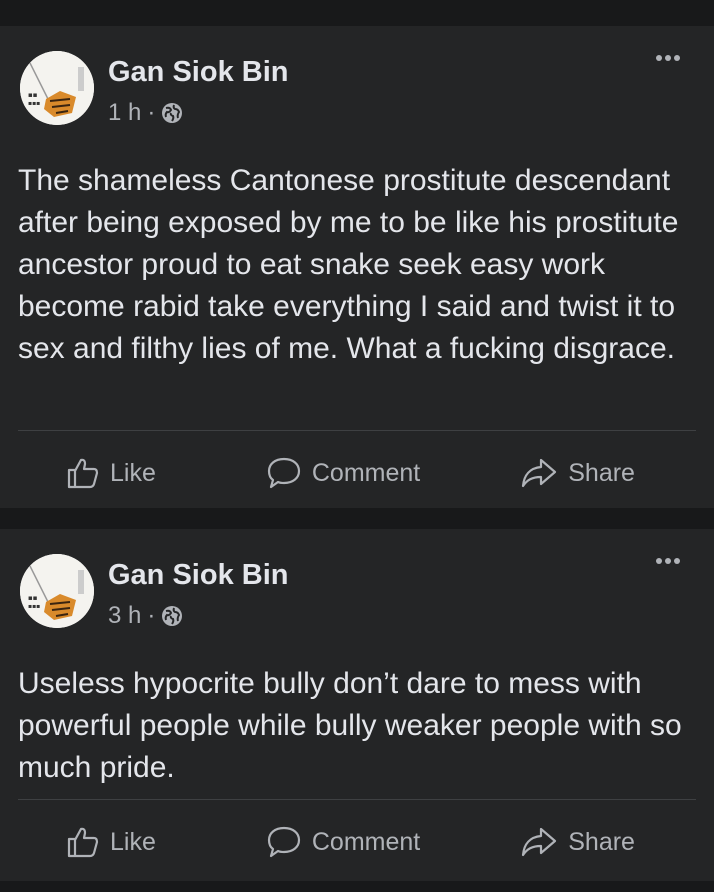 The image size is (714, 892). What do you see at coordinates (357, 13) in the screenshot?
I see `feed-gap-top` at bounding box center [357, 13].